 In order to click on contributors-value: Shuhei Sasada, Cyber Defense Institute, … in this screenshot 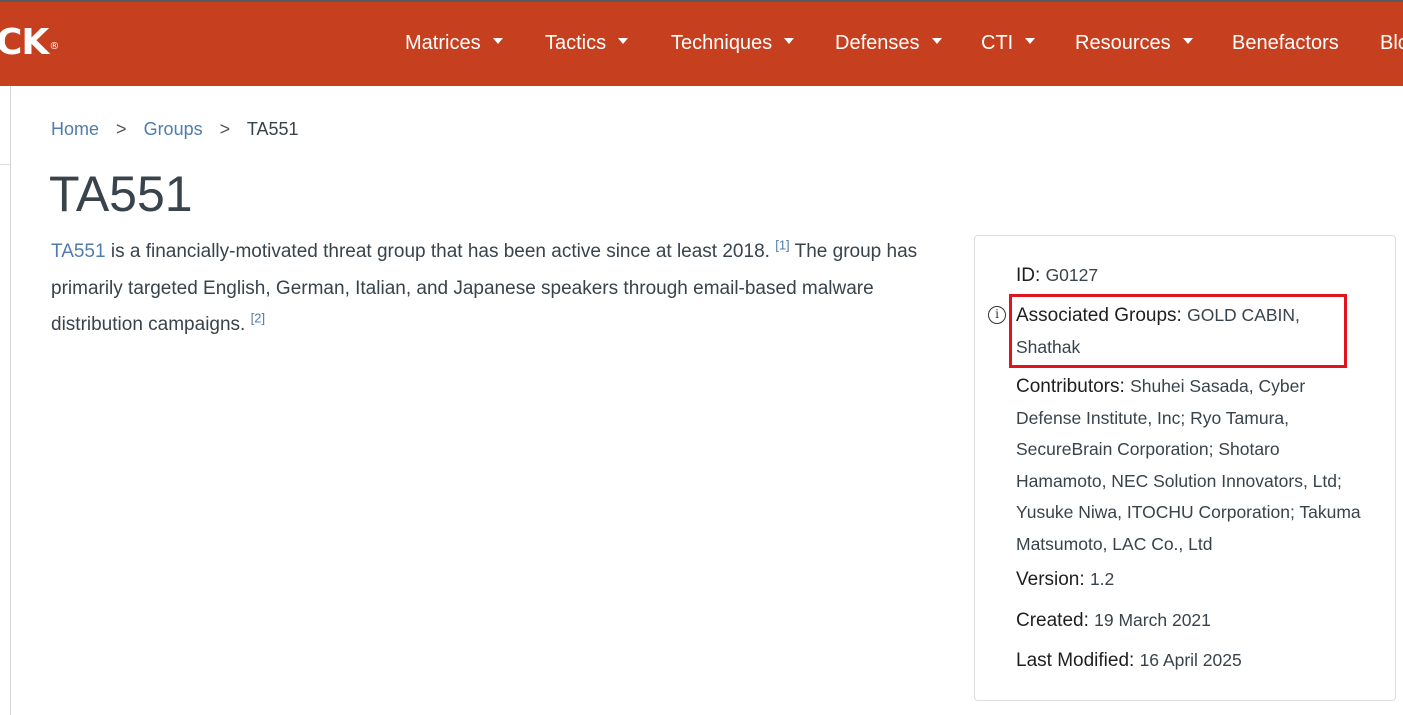, I will do `click(1188, 465)`.